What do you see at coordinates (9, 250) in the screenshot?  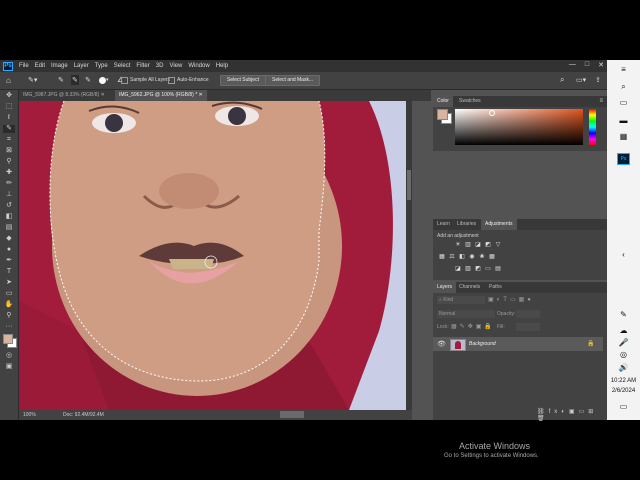 I see `dodge-tool-icon: ●` at bounding box center [9, 250].